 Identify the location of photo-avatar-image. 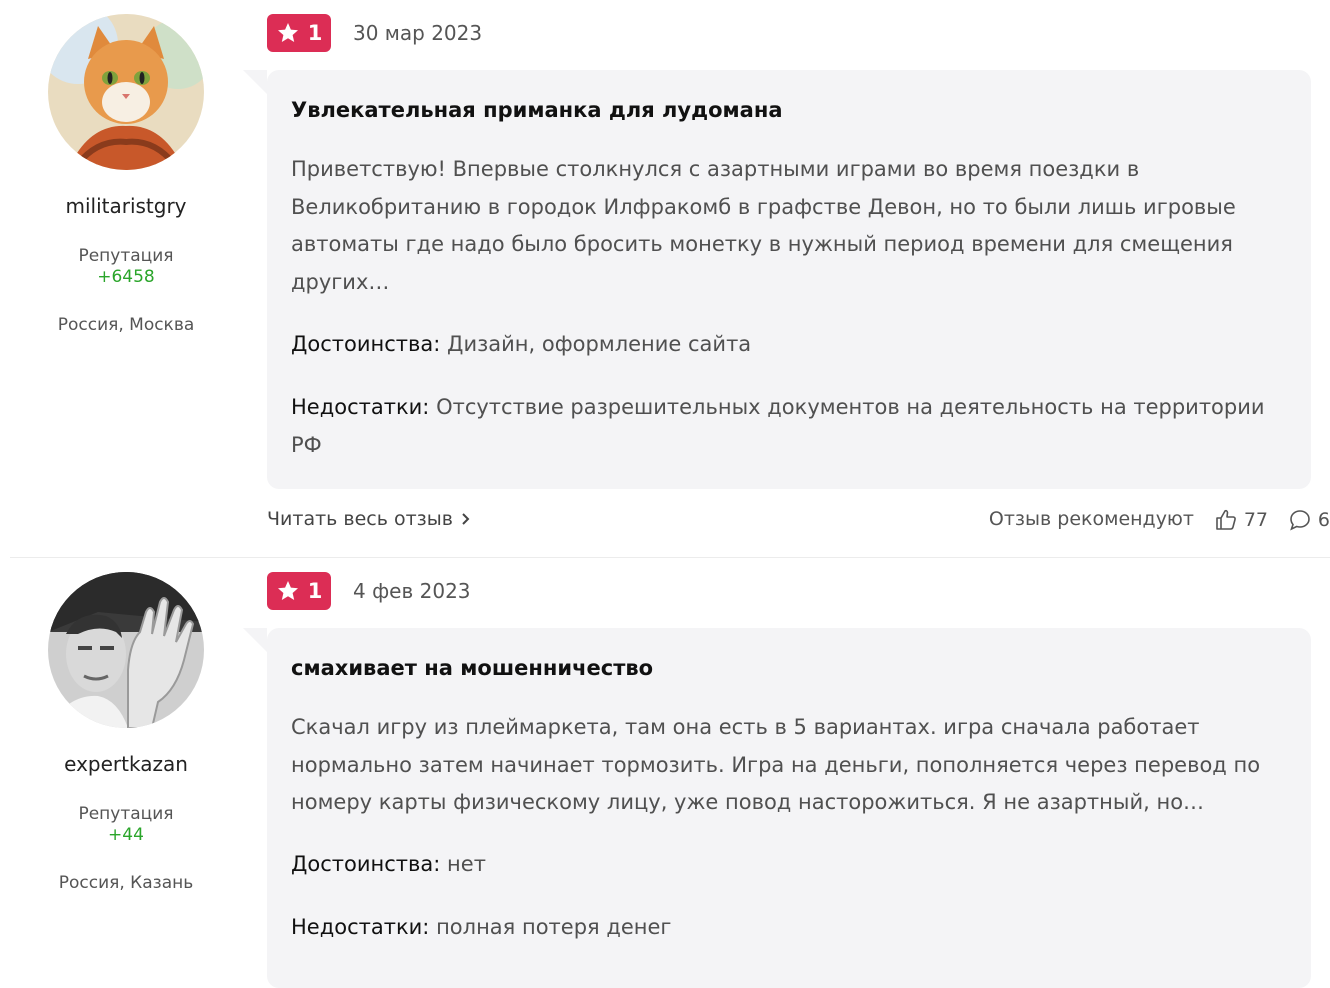
(126, 650).